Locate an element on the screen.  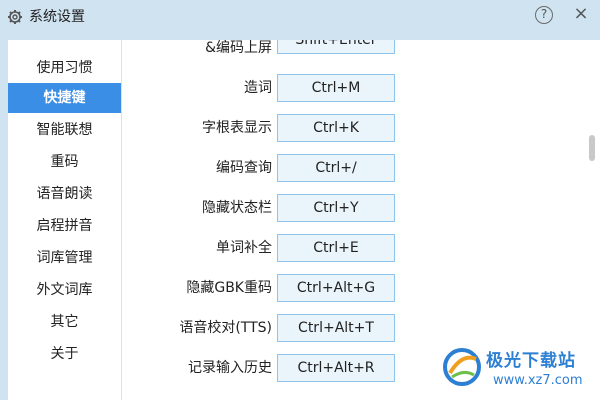
watermark: 极光下载站 www.xz7.com is located at coordinates (520, 371).